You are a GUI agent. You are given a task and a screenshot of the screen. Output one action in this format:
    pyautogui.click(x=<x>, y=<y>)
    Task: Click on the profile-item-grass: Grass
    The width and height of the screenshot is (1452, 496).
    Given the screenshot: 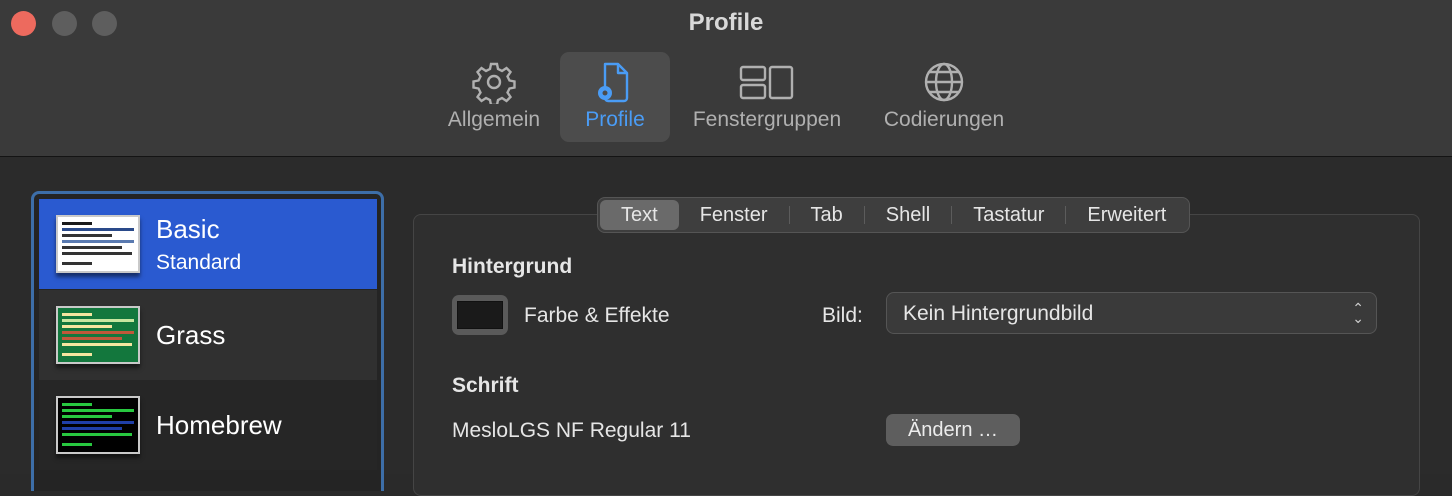 What is the action you would take?
    pyautogui.click(x=208, y=335)
    